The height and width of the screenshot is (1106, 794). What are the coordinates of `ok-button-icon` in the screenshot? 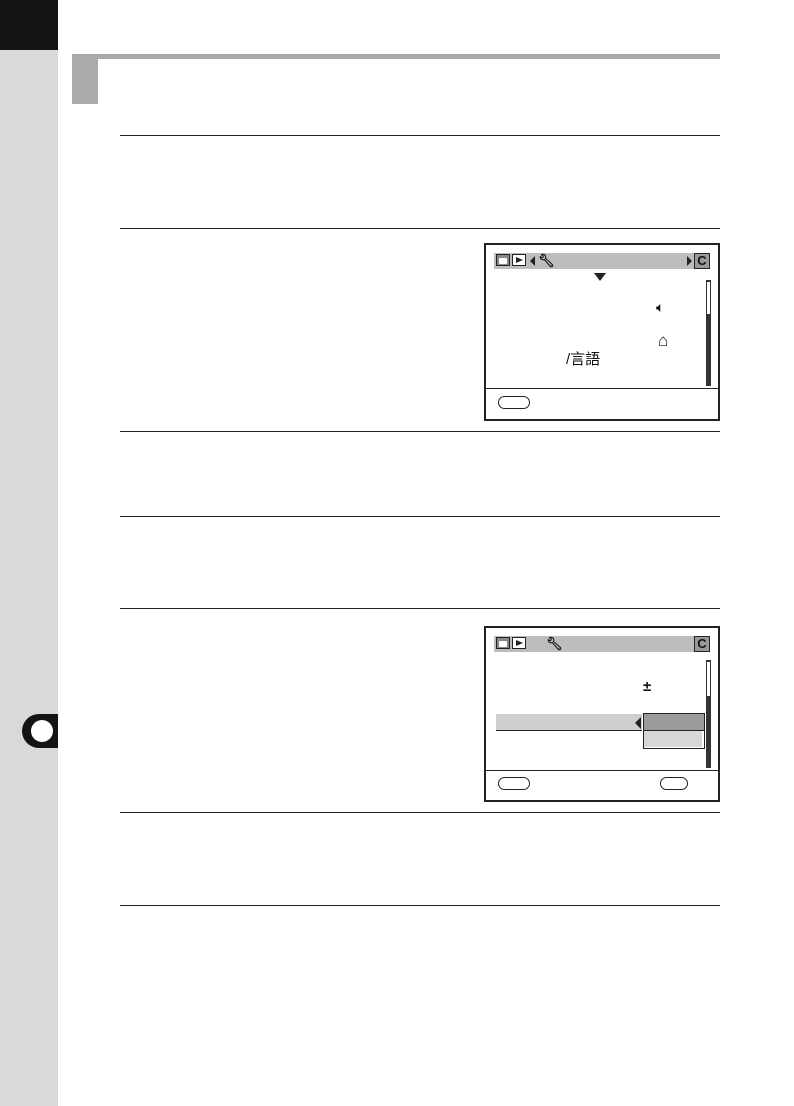 It's located at (674, 783).